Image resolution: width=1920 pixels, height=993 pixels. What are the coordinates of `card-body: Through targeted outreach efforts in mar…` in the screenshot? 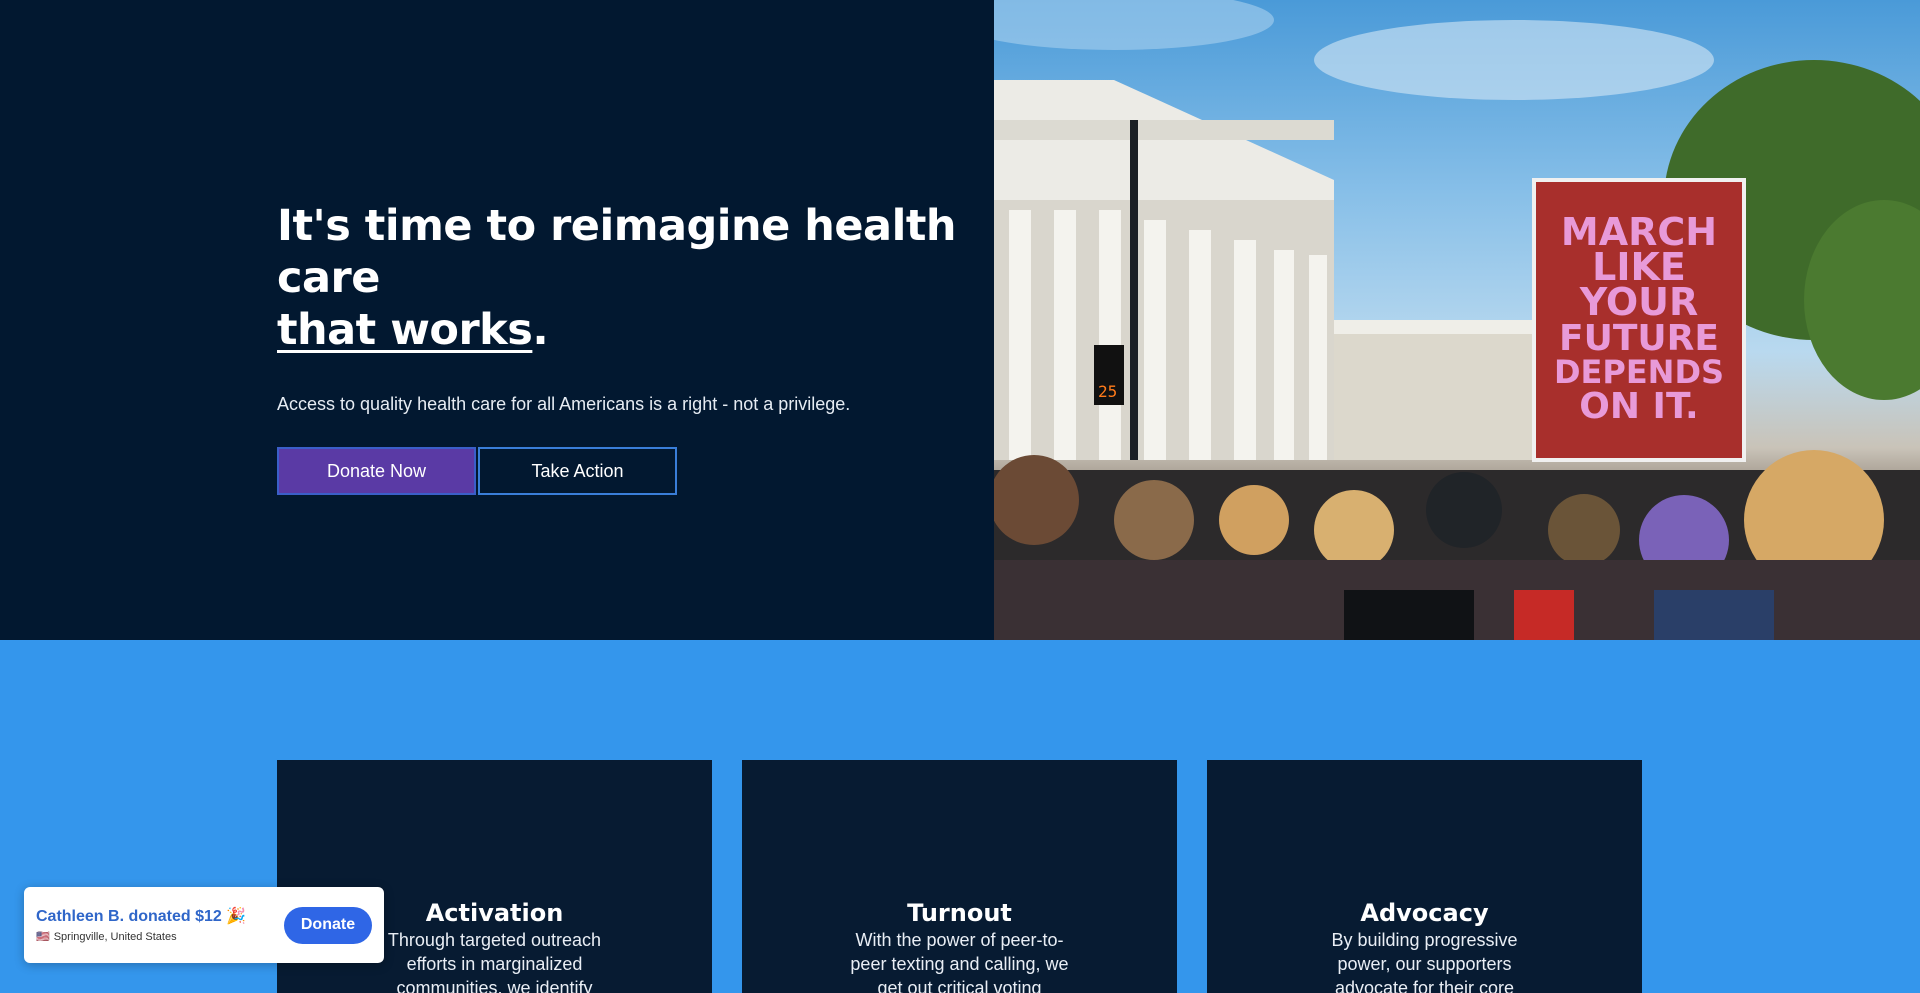 It's located at (494, 961).